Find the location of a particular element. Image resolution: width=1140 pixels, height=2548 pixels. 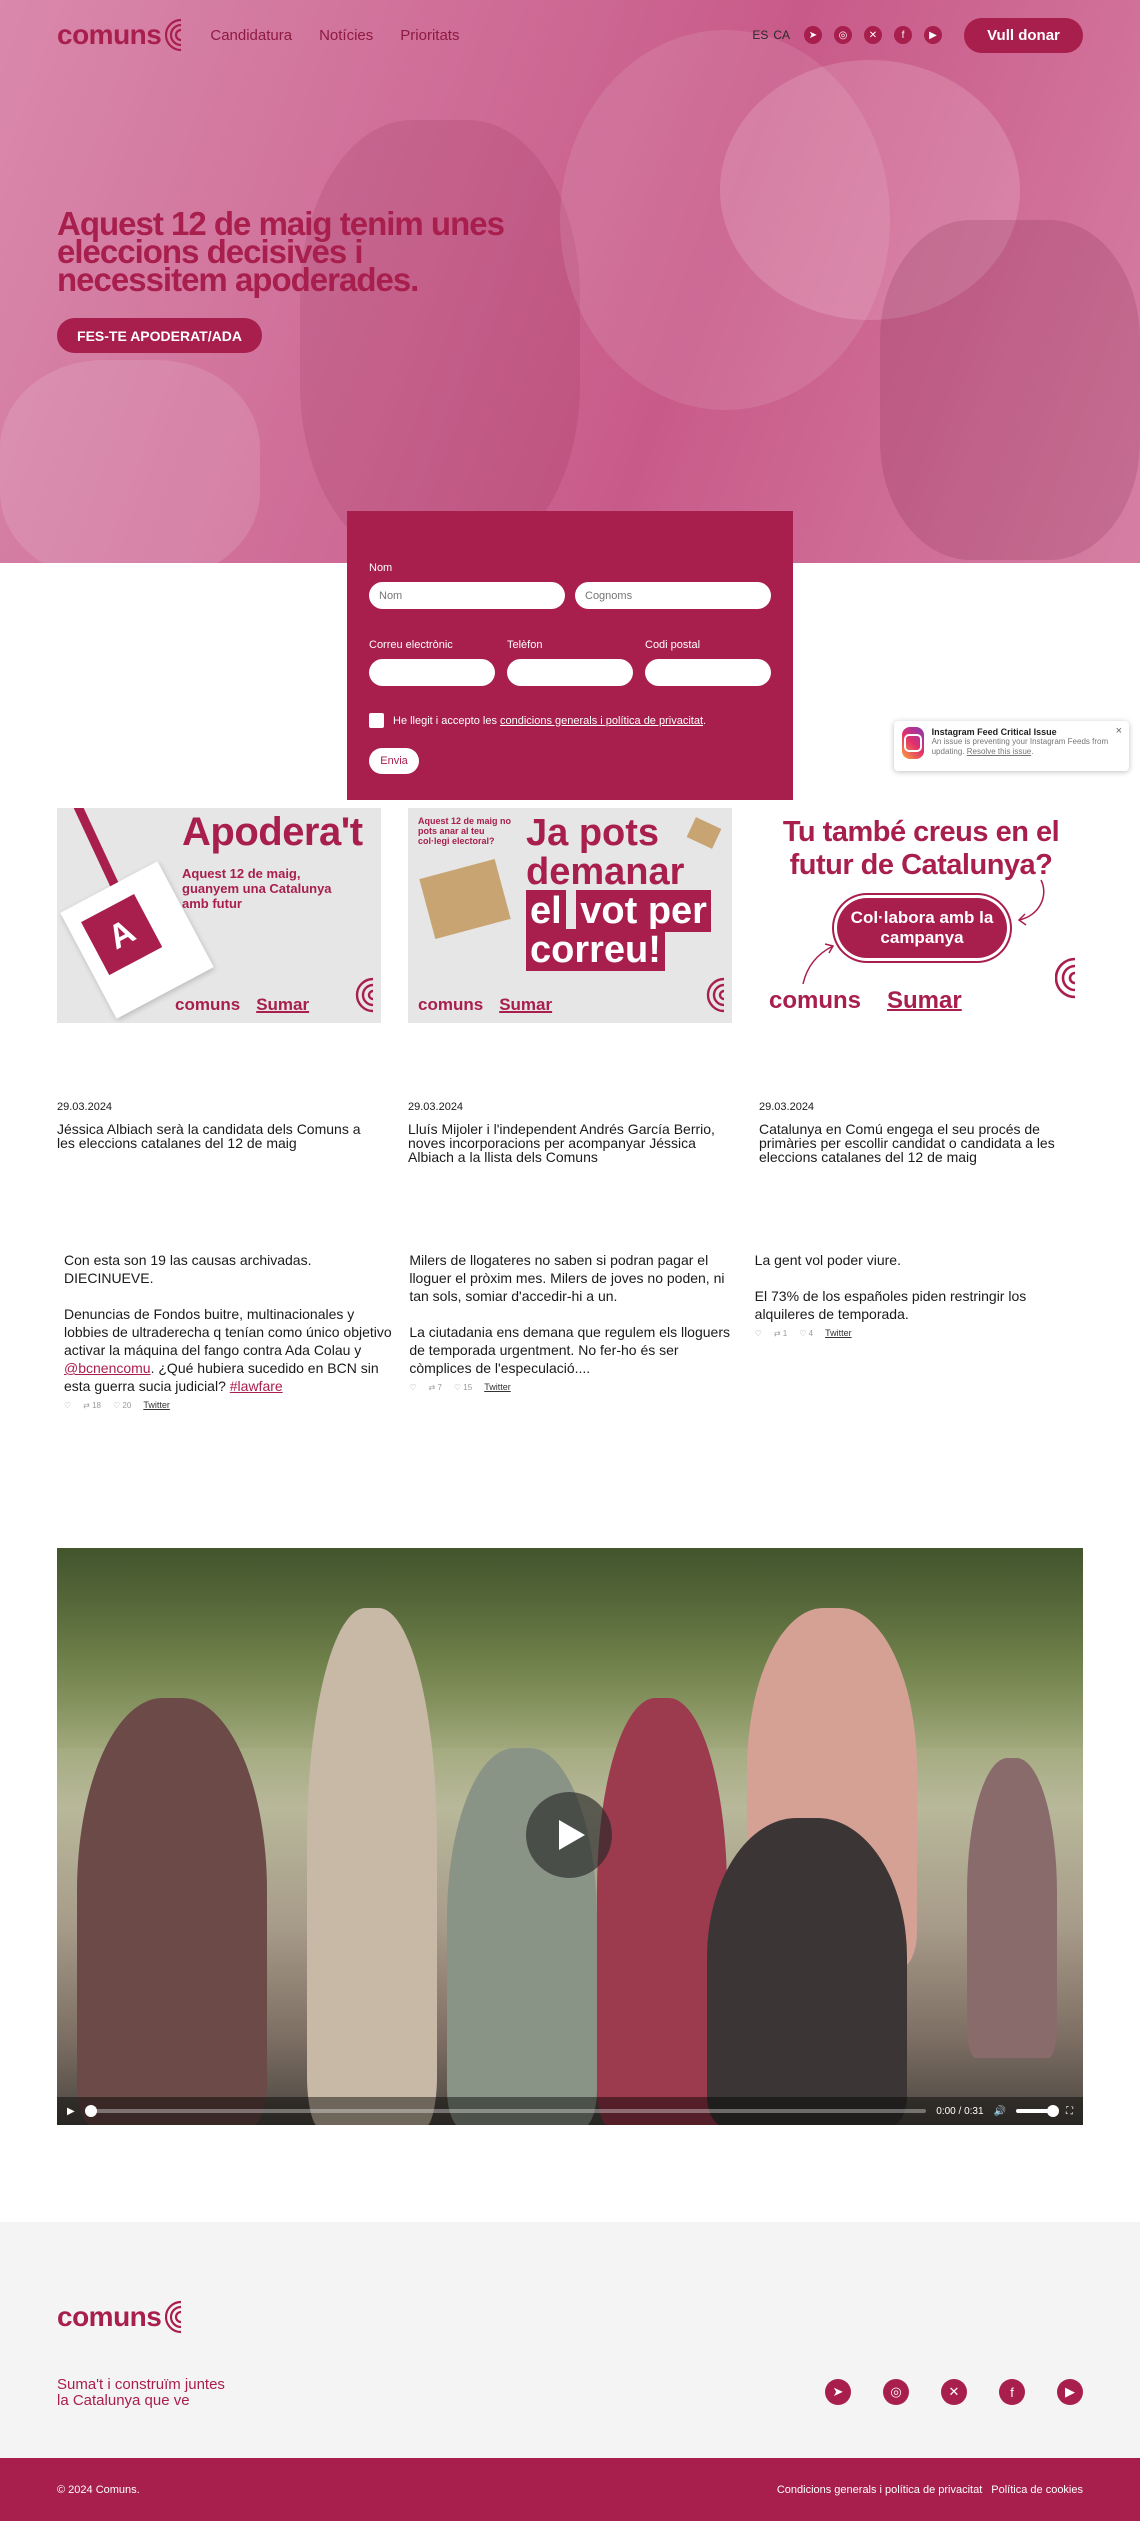

email-input is located at coordinates (432, 672).